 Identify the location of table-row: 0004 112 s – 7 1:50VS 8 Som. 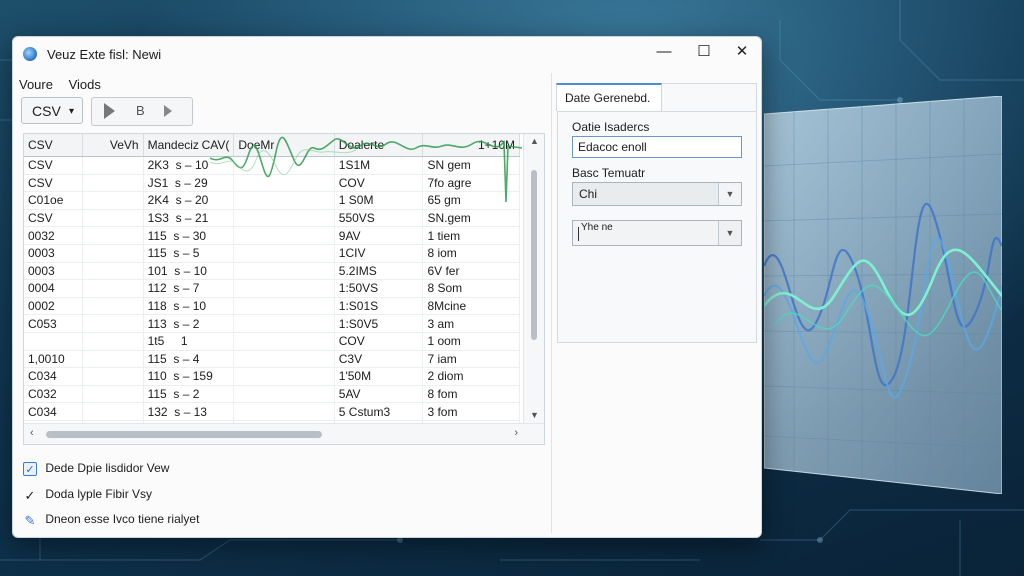
(272, 288).